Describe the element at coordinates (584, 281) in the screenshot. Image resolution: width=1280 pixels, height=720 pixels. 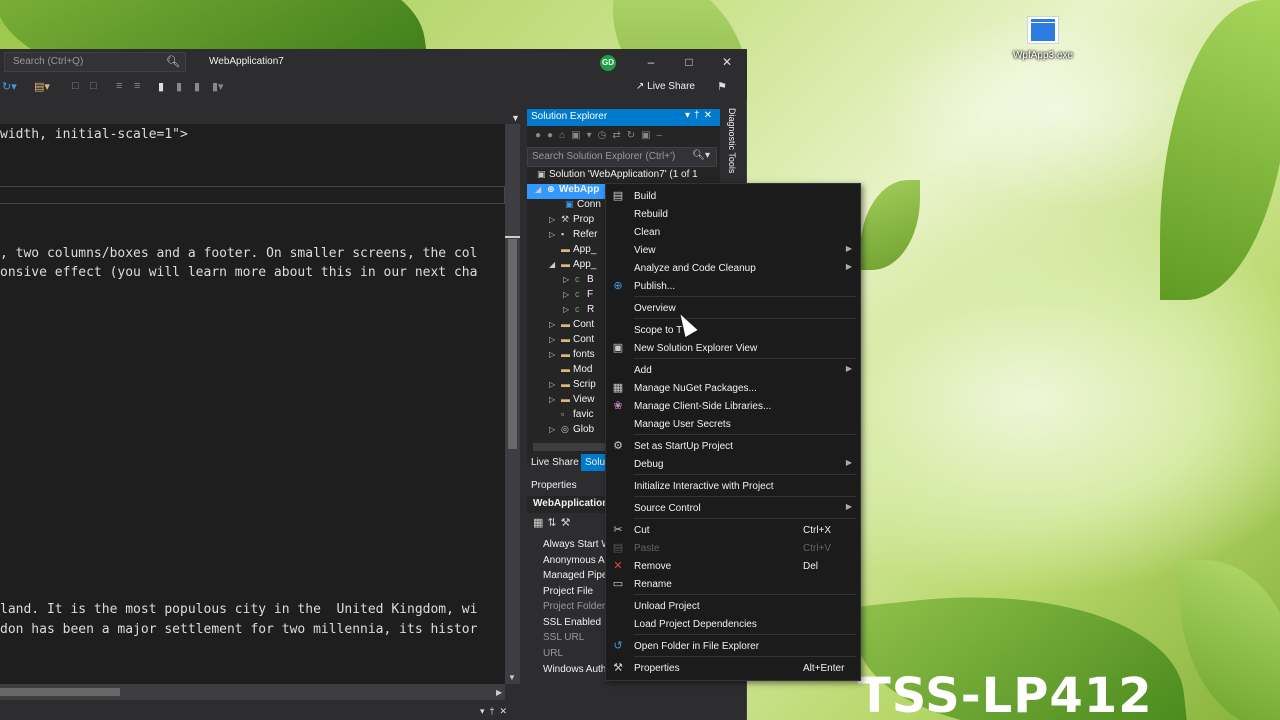
I see `tree-item: ▷ c B` at that location.